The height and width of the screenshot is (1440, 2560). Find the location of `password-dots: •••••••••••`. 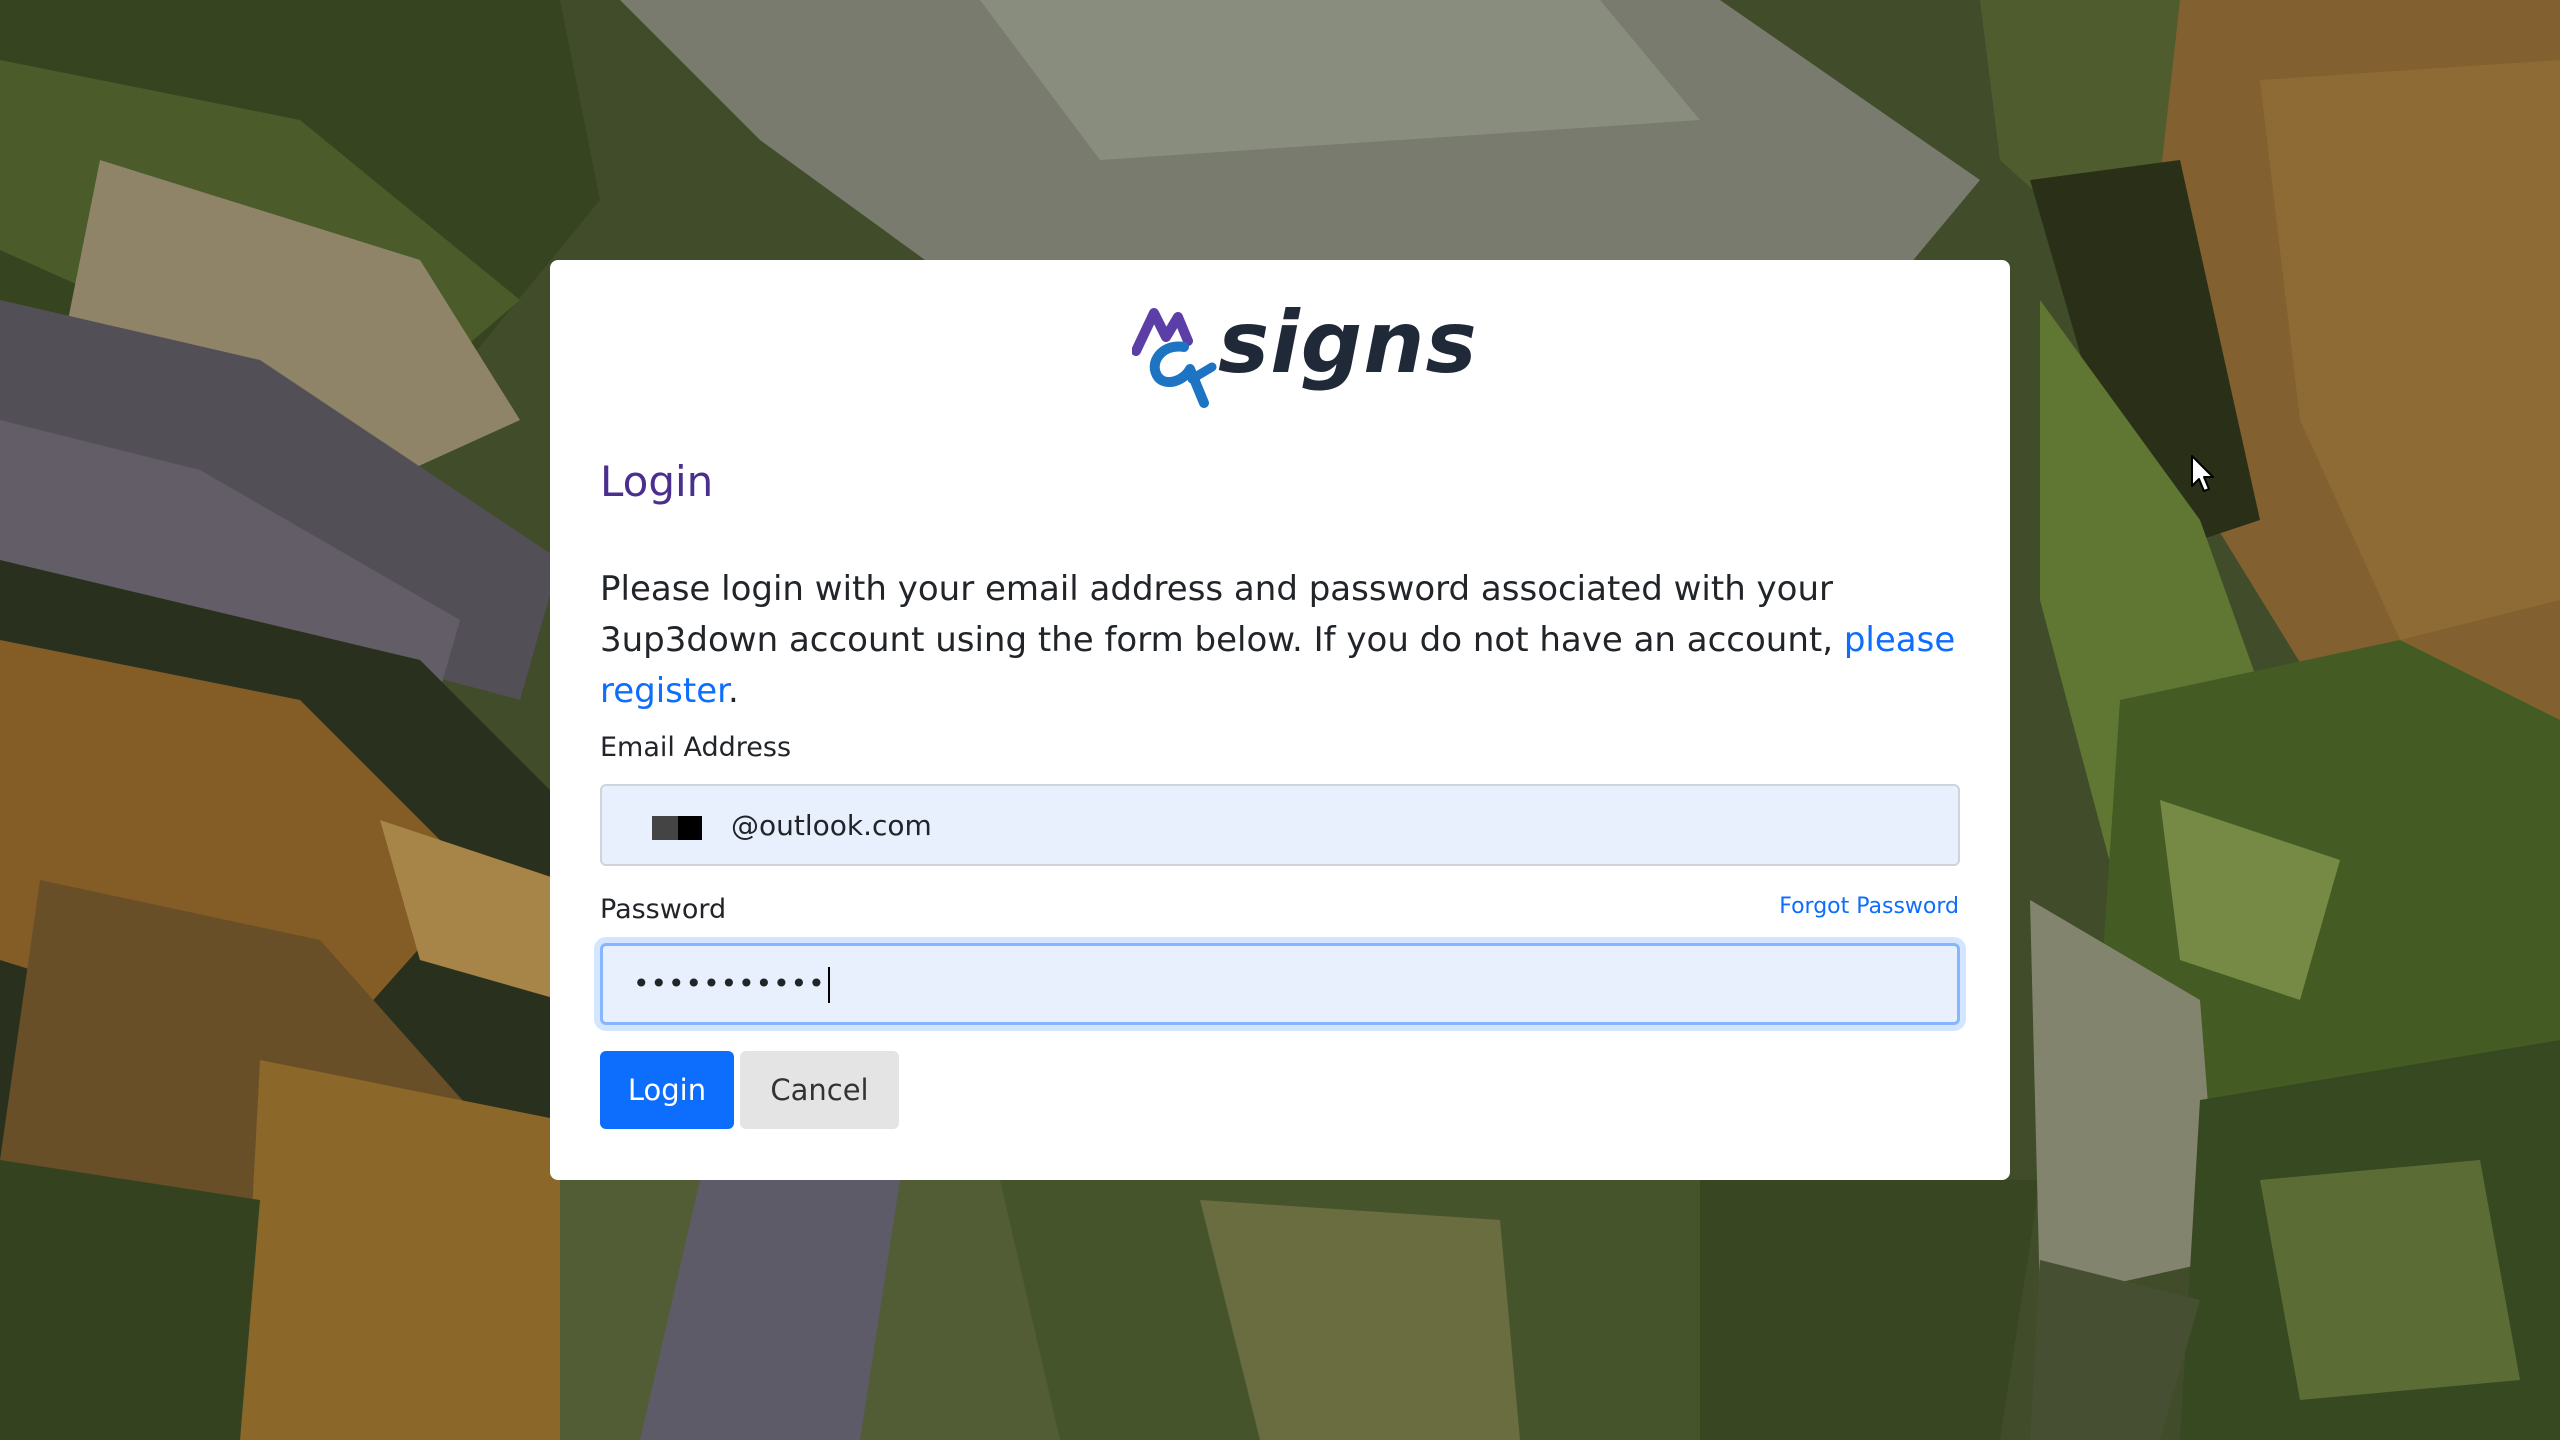

password-dots: ••••••••••• is located at coordinates (729, 983).